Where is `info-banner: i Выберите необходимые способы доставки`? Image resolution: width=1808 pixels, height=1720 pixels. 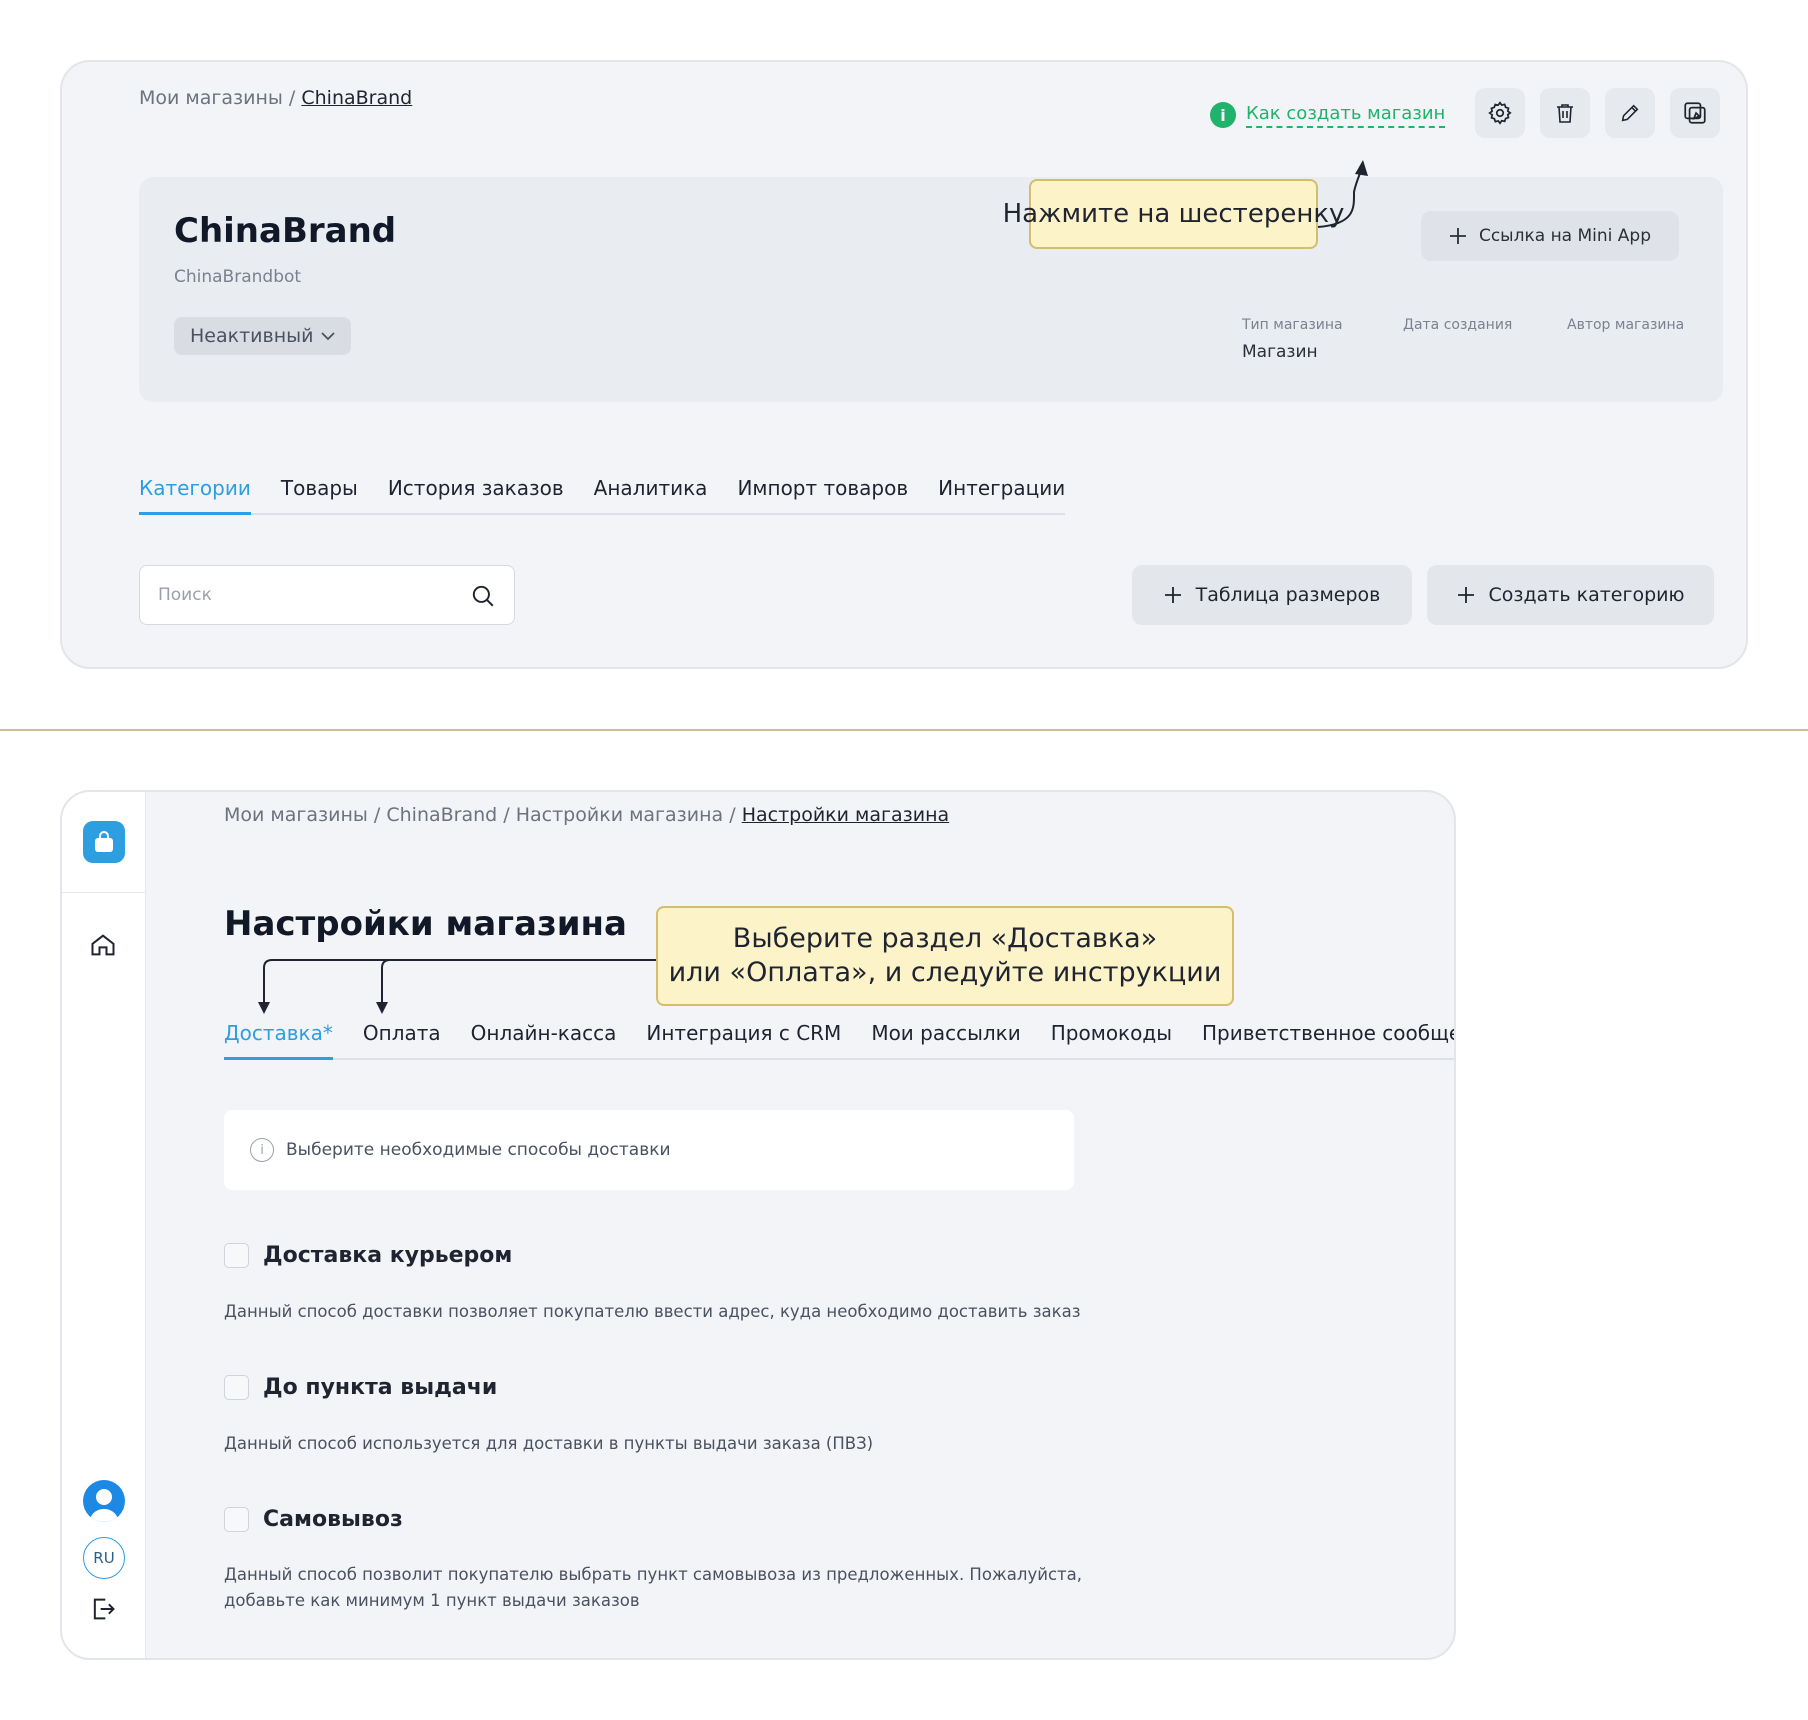 info-banner: i Выберите необходимые способы доставки is located at coordinates (649, 1150).